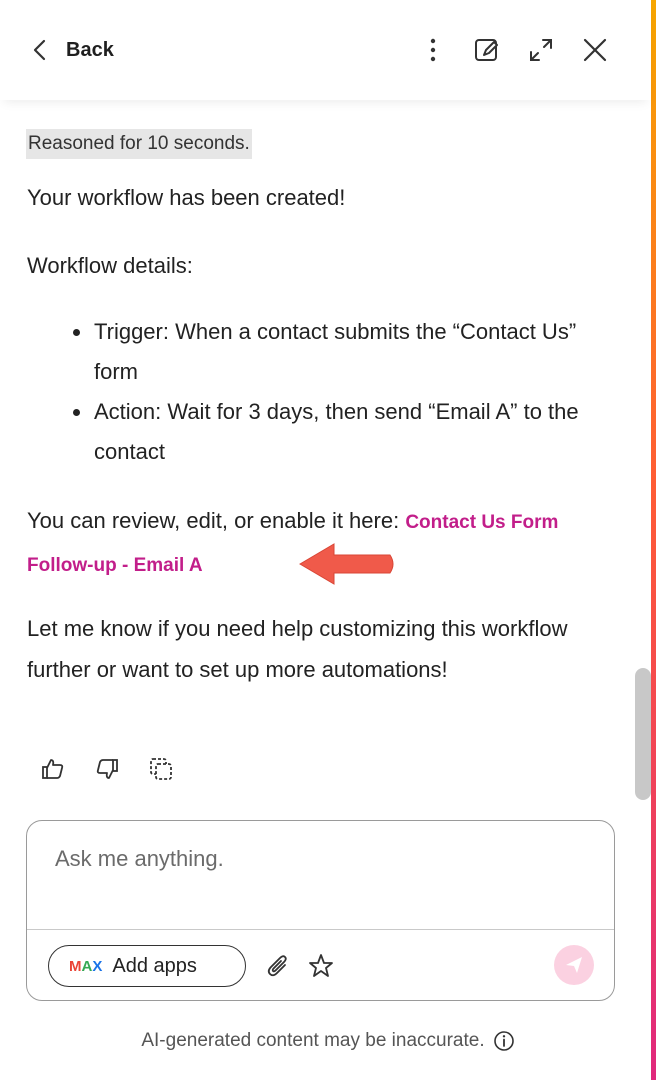 Image resolution: width=656 pixels, height=1080 pixels. Describe the element at coordinates (643, 734) in the screenshot. I see `scrollbar-thumb` at that location.